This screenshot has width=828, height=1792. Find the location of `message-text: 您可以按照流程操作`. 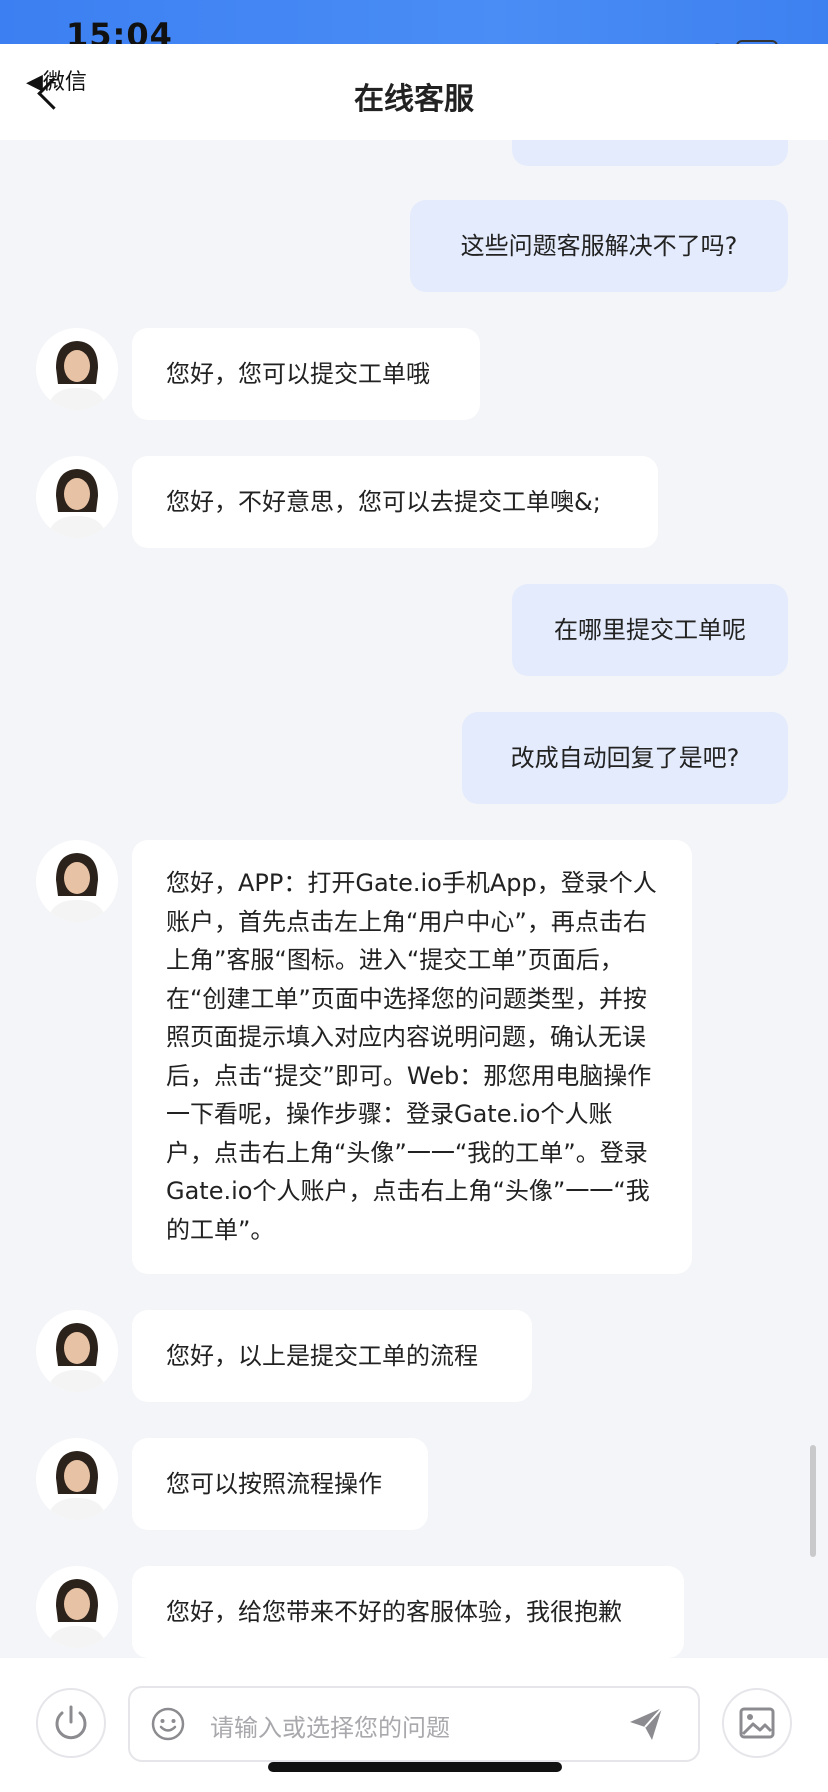

message-text: 您可以按照流程操作 is located at coordinates (274, 1484).